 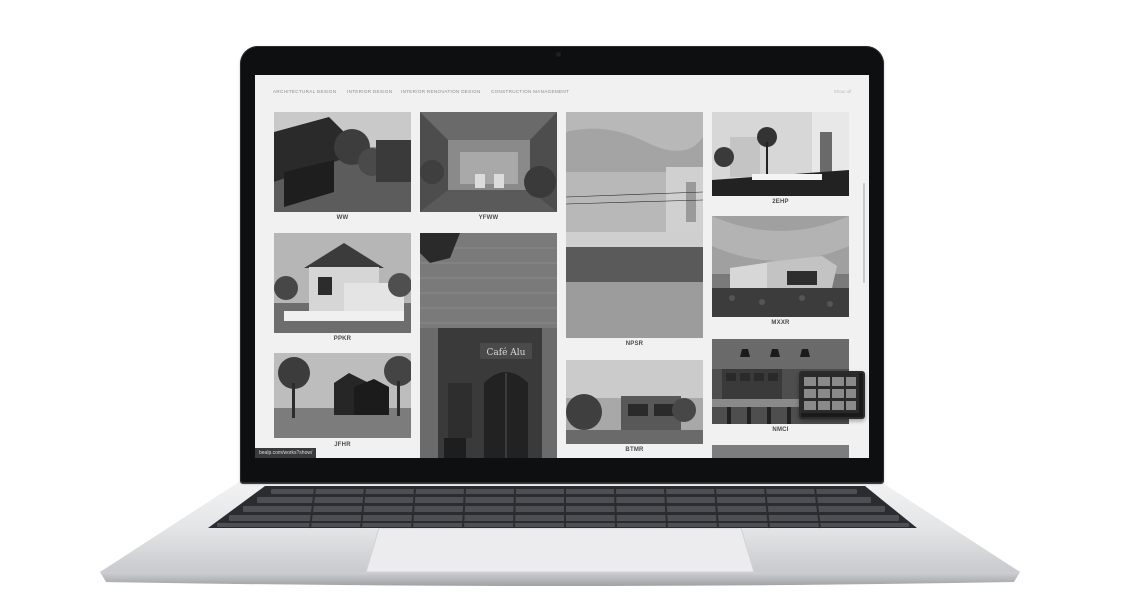 I want to click on nav-interior-renovation-design: INTERIOR RENOVATION DESIGN, so click(x=441, y=91).